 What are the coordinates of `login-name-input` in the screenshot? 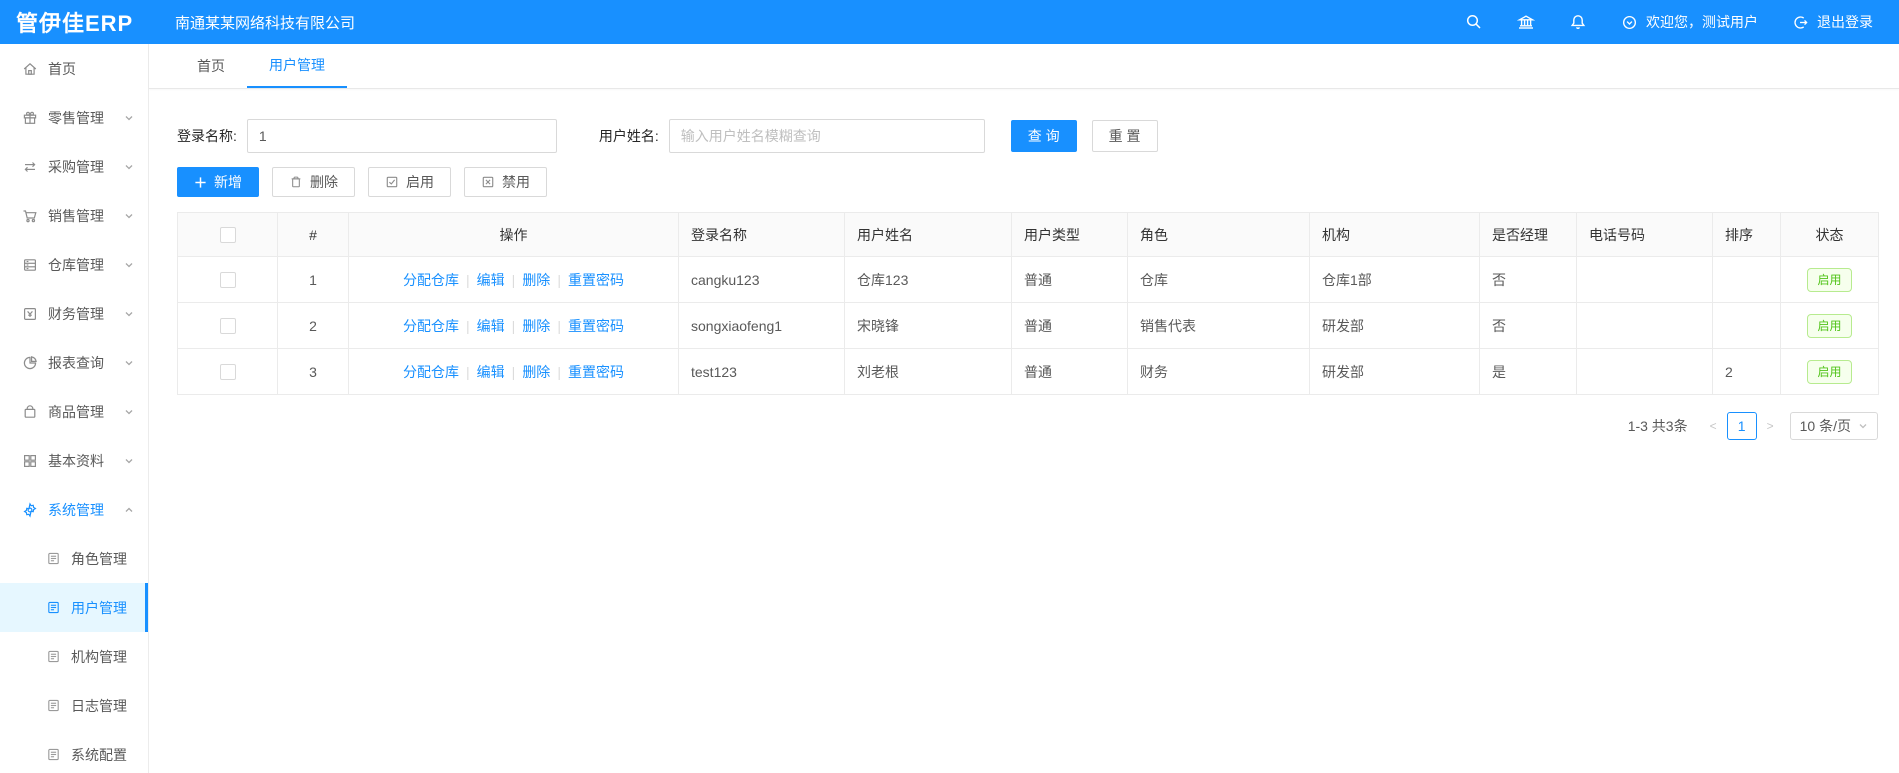 It's located at (401, 136).